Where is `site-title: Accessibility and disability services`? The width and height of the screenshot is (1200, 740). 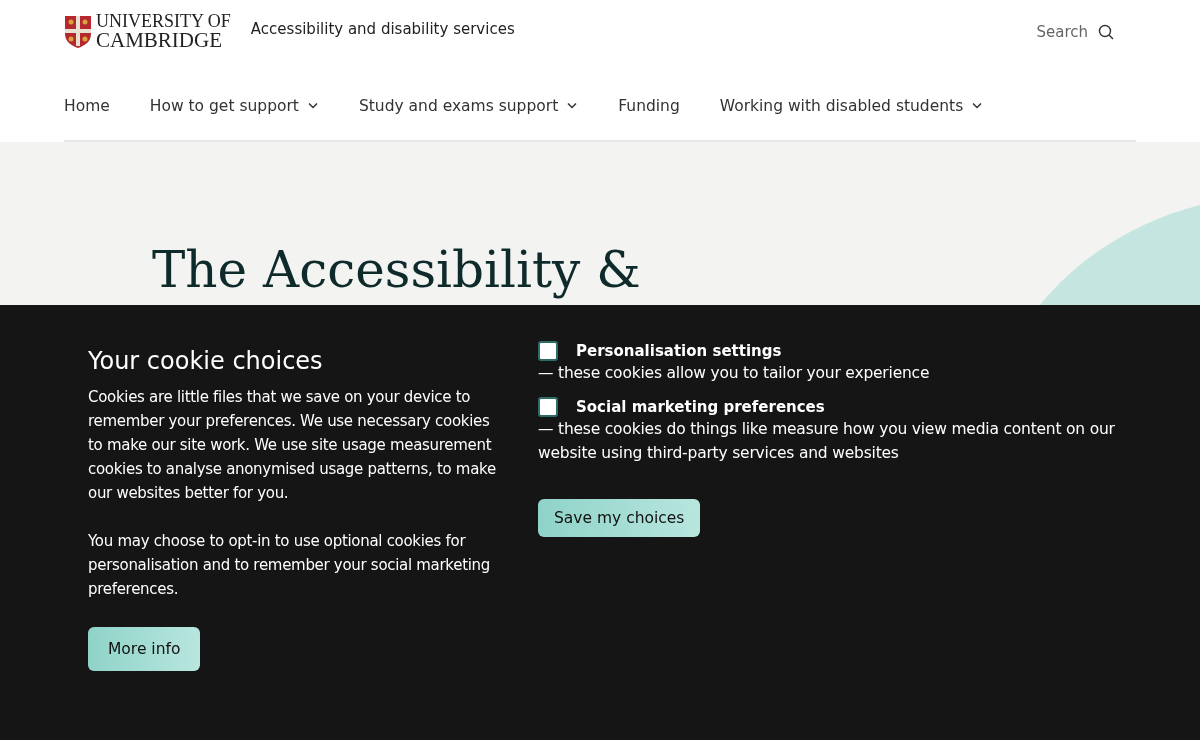
site-title: Accessibility and disability services is located at coordinates (382, 28).